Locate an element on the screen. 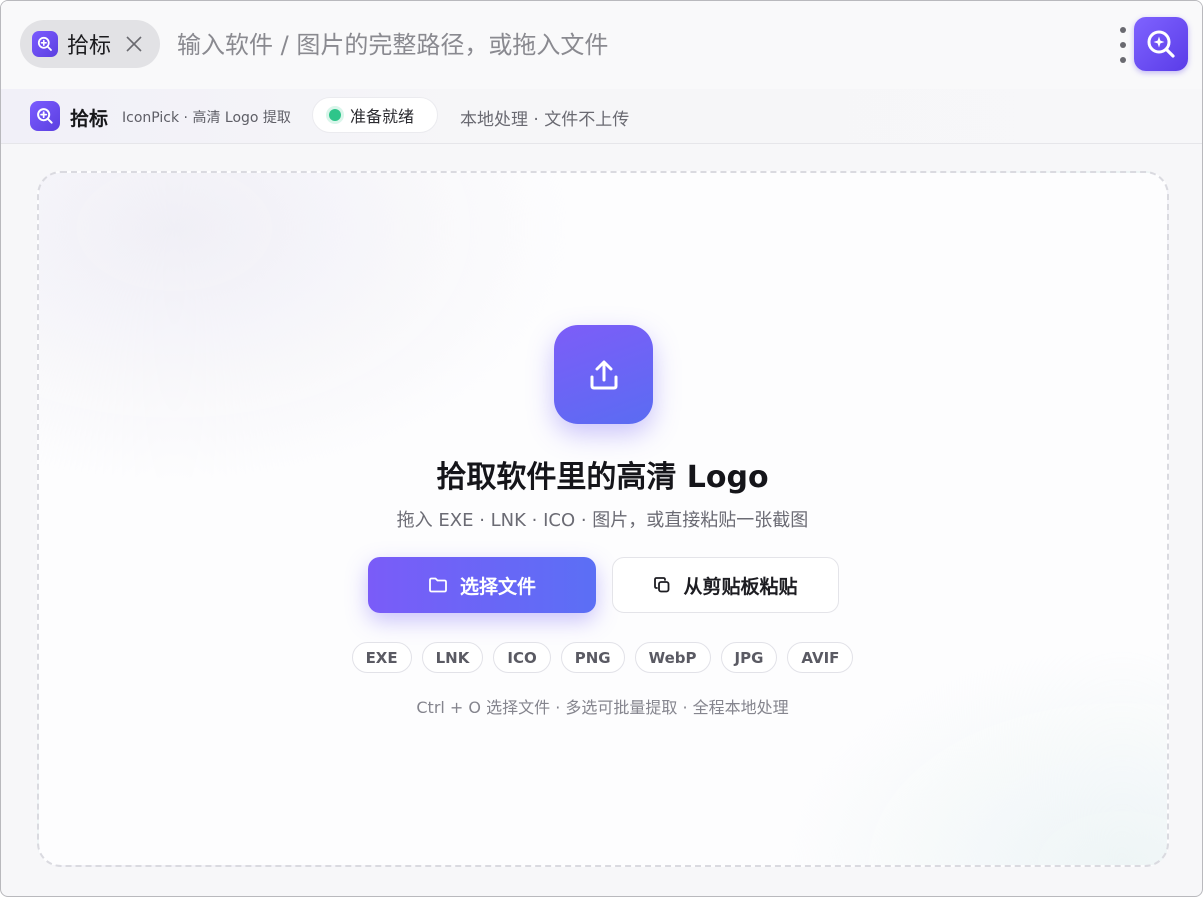 The width and height of the screenshot is (1203, 897). page-title: 拾取软件里的高清 Logo is located at coordinates (602, 477).